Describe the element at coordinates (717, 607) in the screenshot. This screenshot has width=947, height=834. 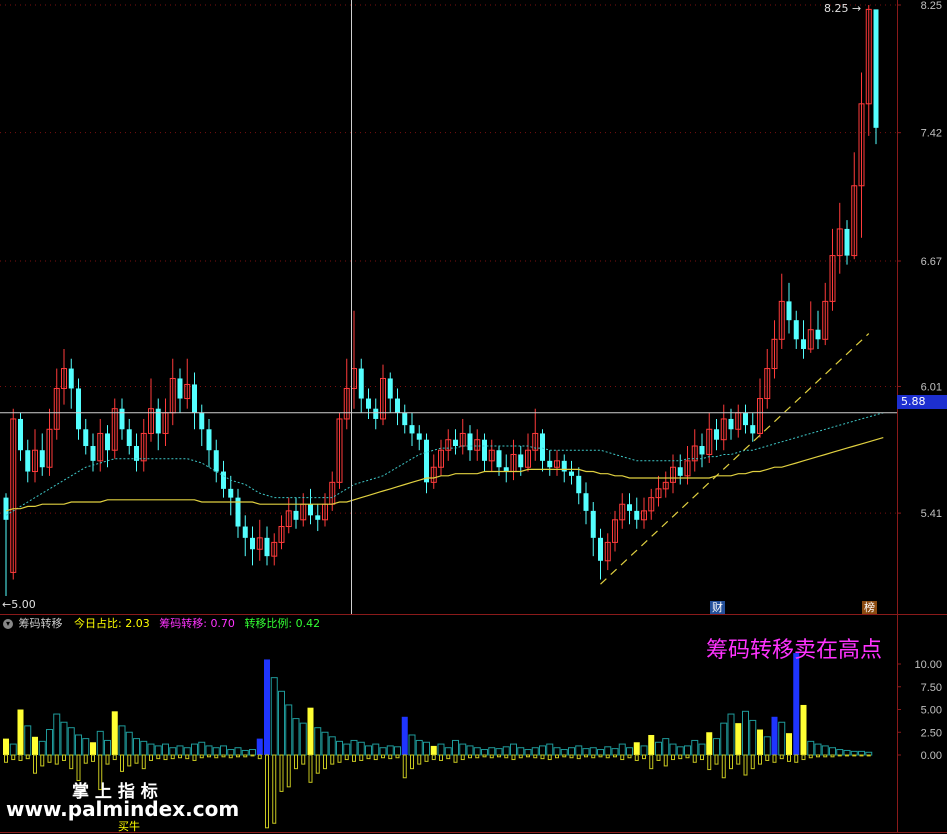
I see `badge-cai: 财` at that location.